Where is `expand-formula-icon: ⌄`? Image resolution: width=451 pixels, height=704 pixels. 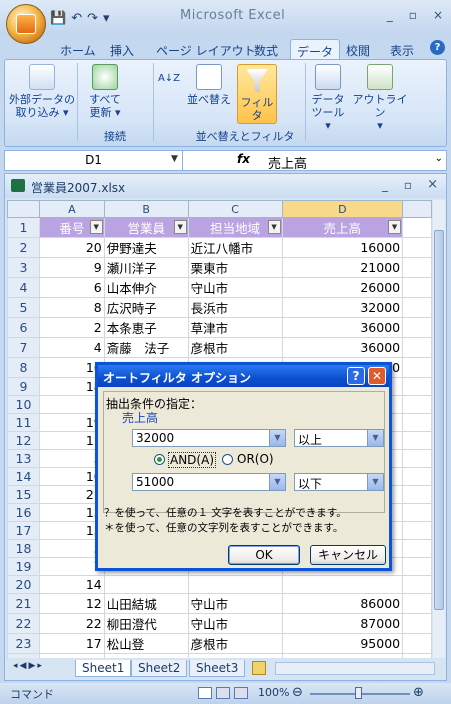 expand-formula-icon: ⌄ is located at coordinates (439, 158).